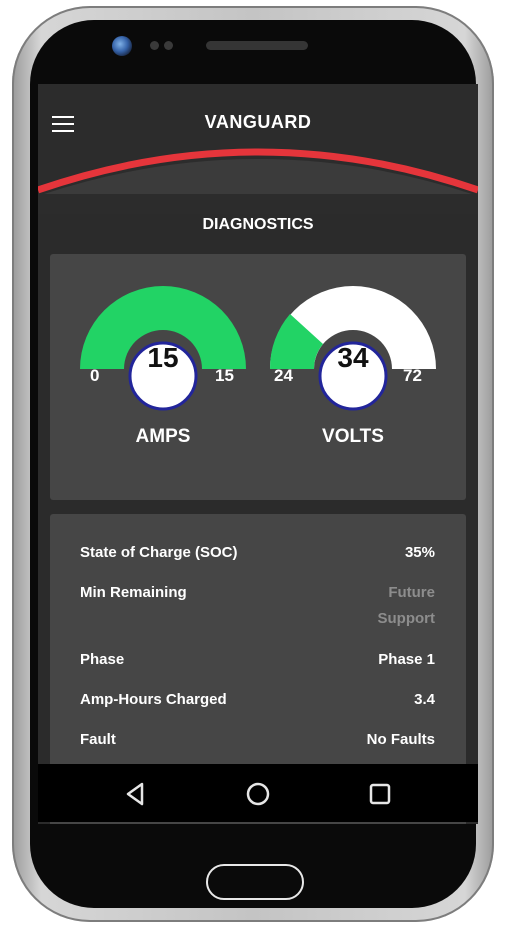  What do you see at coordinates (163, 436) in the screenshot?
I see `amps-label: AMPS` at bounding box center [163, 436].